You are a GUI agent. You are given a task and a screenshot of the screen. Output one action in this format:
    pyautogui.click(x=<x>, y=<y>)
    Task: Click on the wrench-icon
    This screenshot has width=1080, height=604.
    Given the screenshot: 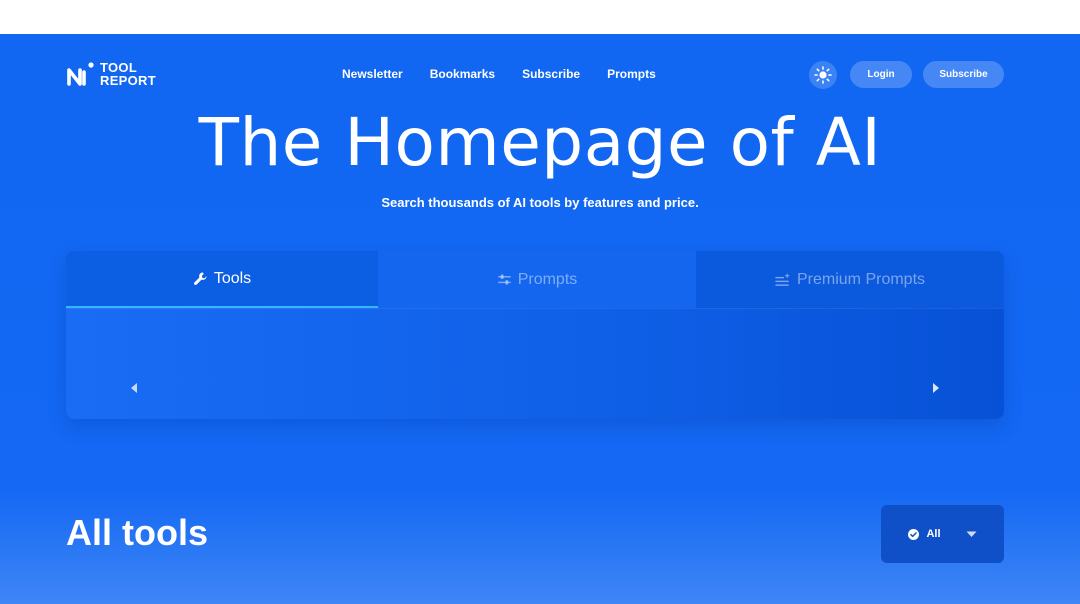 What is the action you would take?
    pyautogui.click(x=200, y=278)
    